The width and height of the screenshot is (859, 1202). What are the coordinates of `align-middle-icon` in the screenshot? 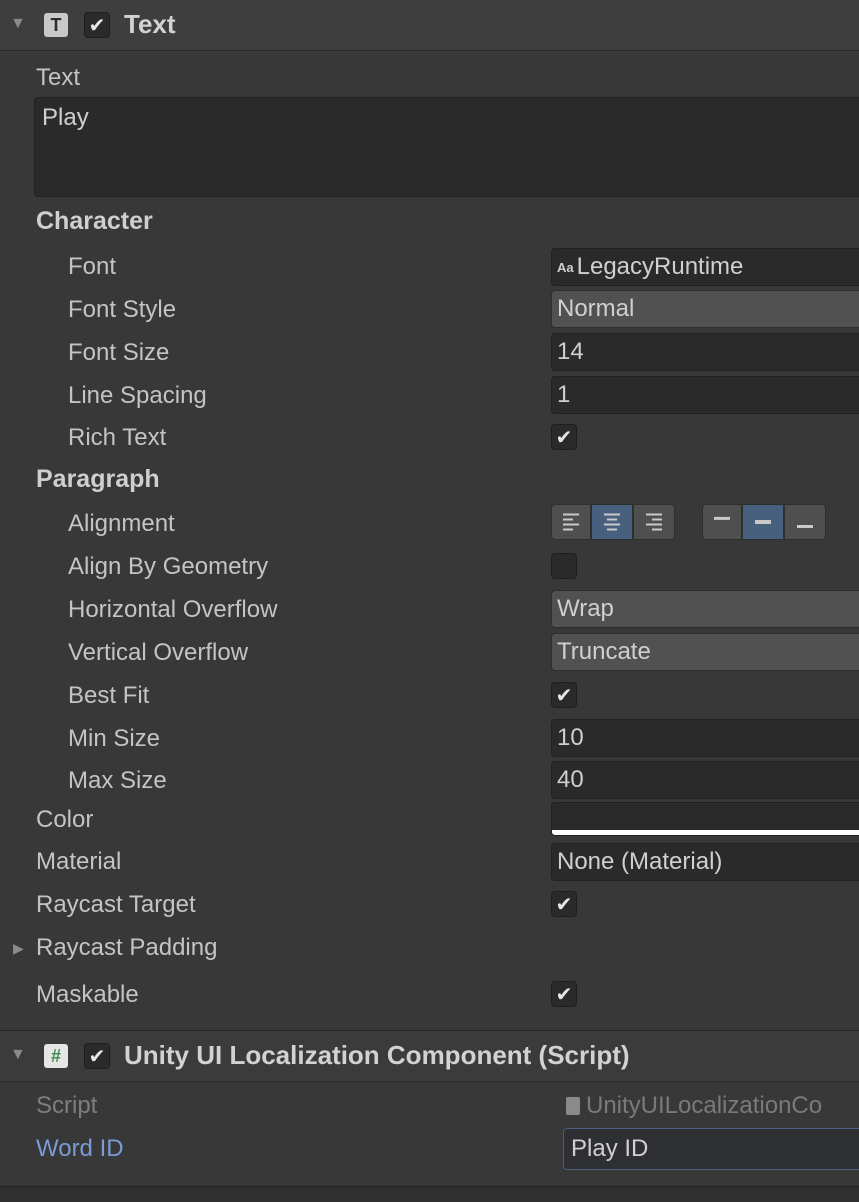 It's located at (763, 522).